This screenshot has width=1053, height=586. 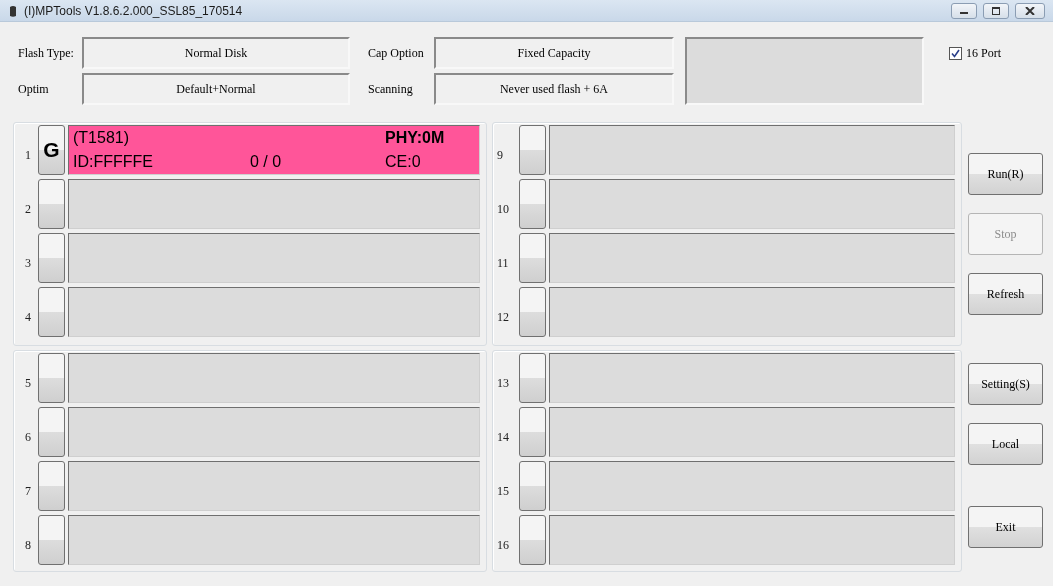 What do you see at coordinates (216, 53) in the screenshot?
I see `value-field: Normal Disk` at bounding box center [216, 53].